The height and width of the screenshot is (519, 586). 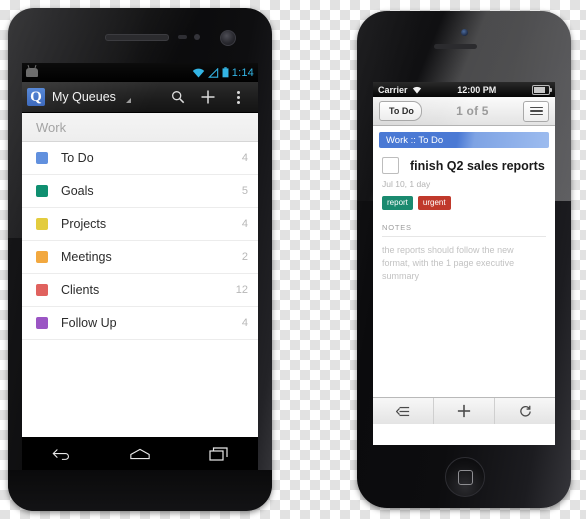 What do you see at coordinates (390, 165) in the screenshot?
I see `unchecked-checkbox-icon` at bounding box center [390, 165].